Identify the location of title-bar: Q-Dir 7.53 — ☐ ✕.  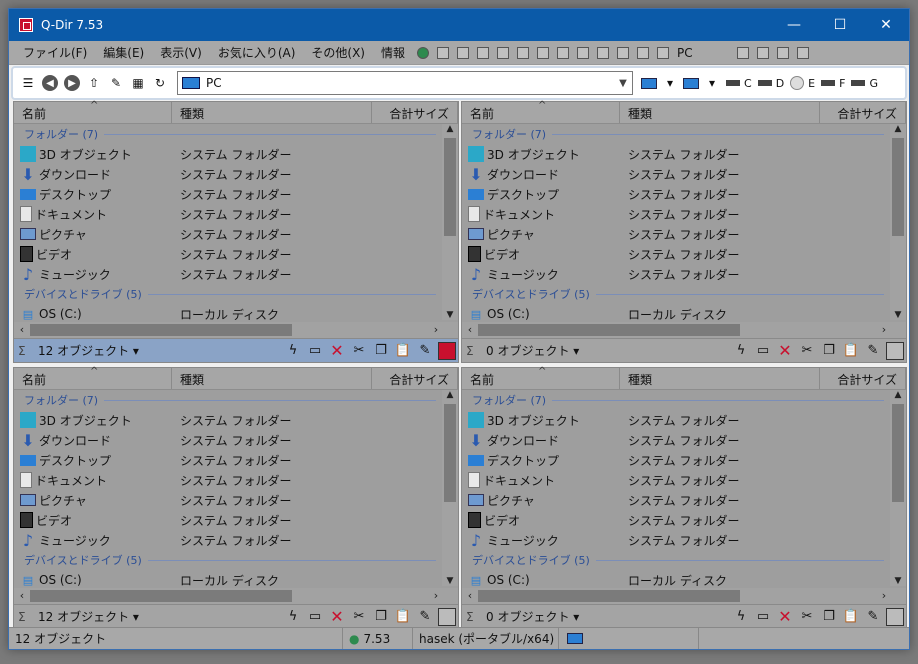
(459, 25).